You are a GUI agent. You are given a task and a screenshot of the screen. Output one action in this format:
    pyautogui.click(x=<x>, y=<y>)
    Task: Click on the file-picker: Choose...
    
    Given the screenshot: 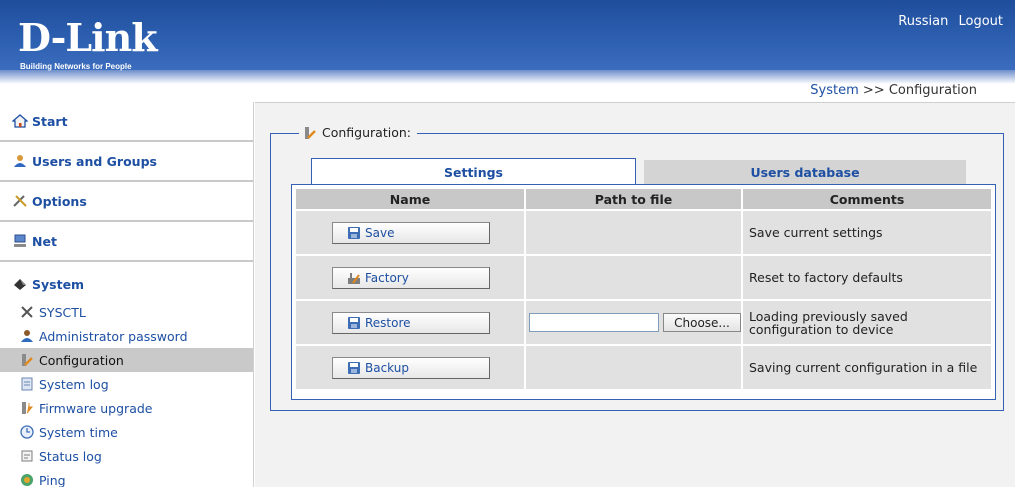 What is the action you would take?
    pyautogui.click(x=633, y=322)
    